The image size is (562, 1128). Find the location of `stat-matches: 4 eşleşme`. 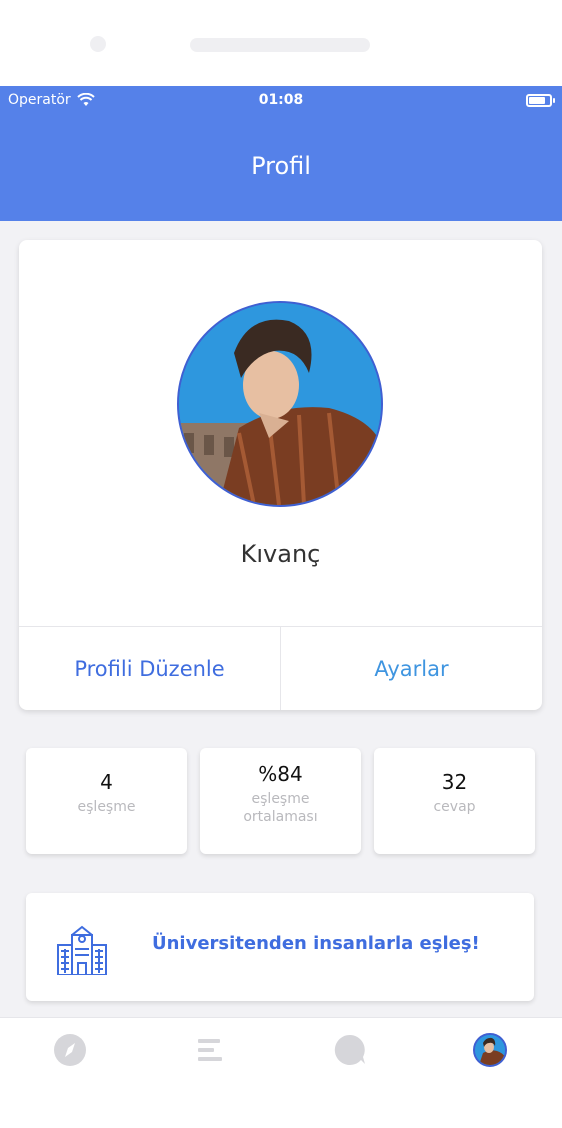

stat-matches: 4 eşleşme is located at coordinates (106, 801).